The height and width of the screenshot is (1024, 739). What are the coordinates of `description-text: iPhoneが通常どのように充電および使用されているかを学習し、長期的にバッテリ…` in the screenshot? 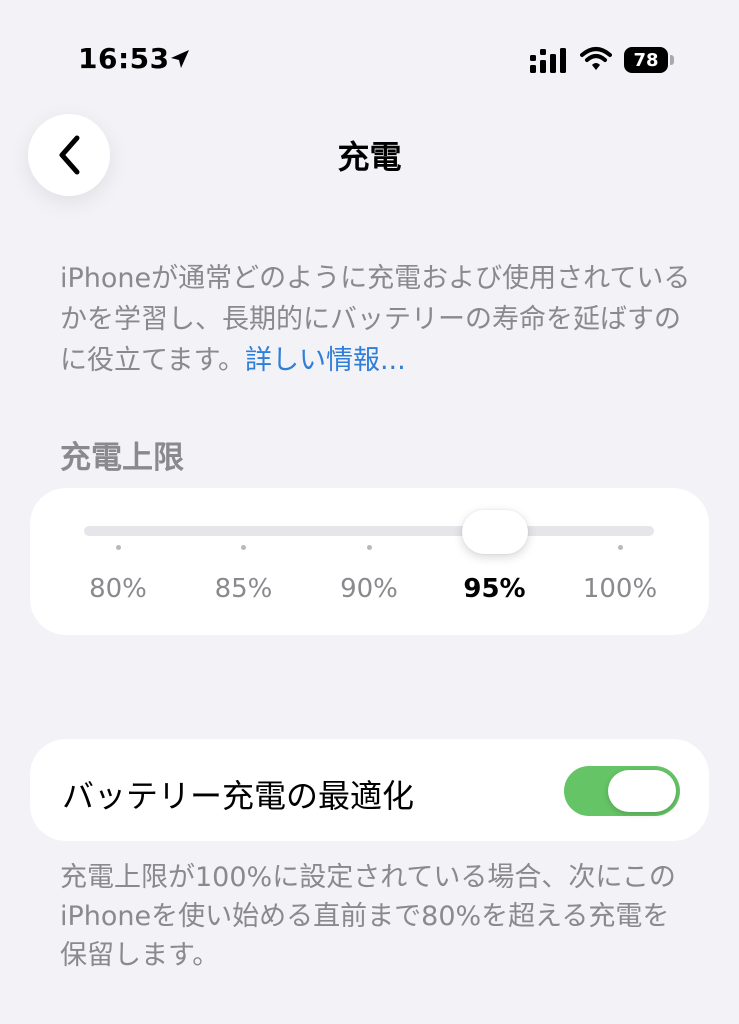 It's located at (380, 319).